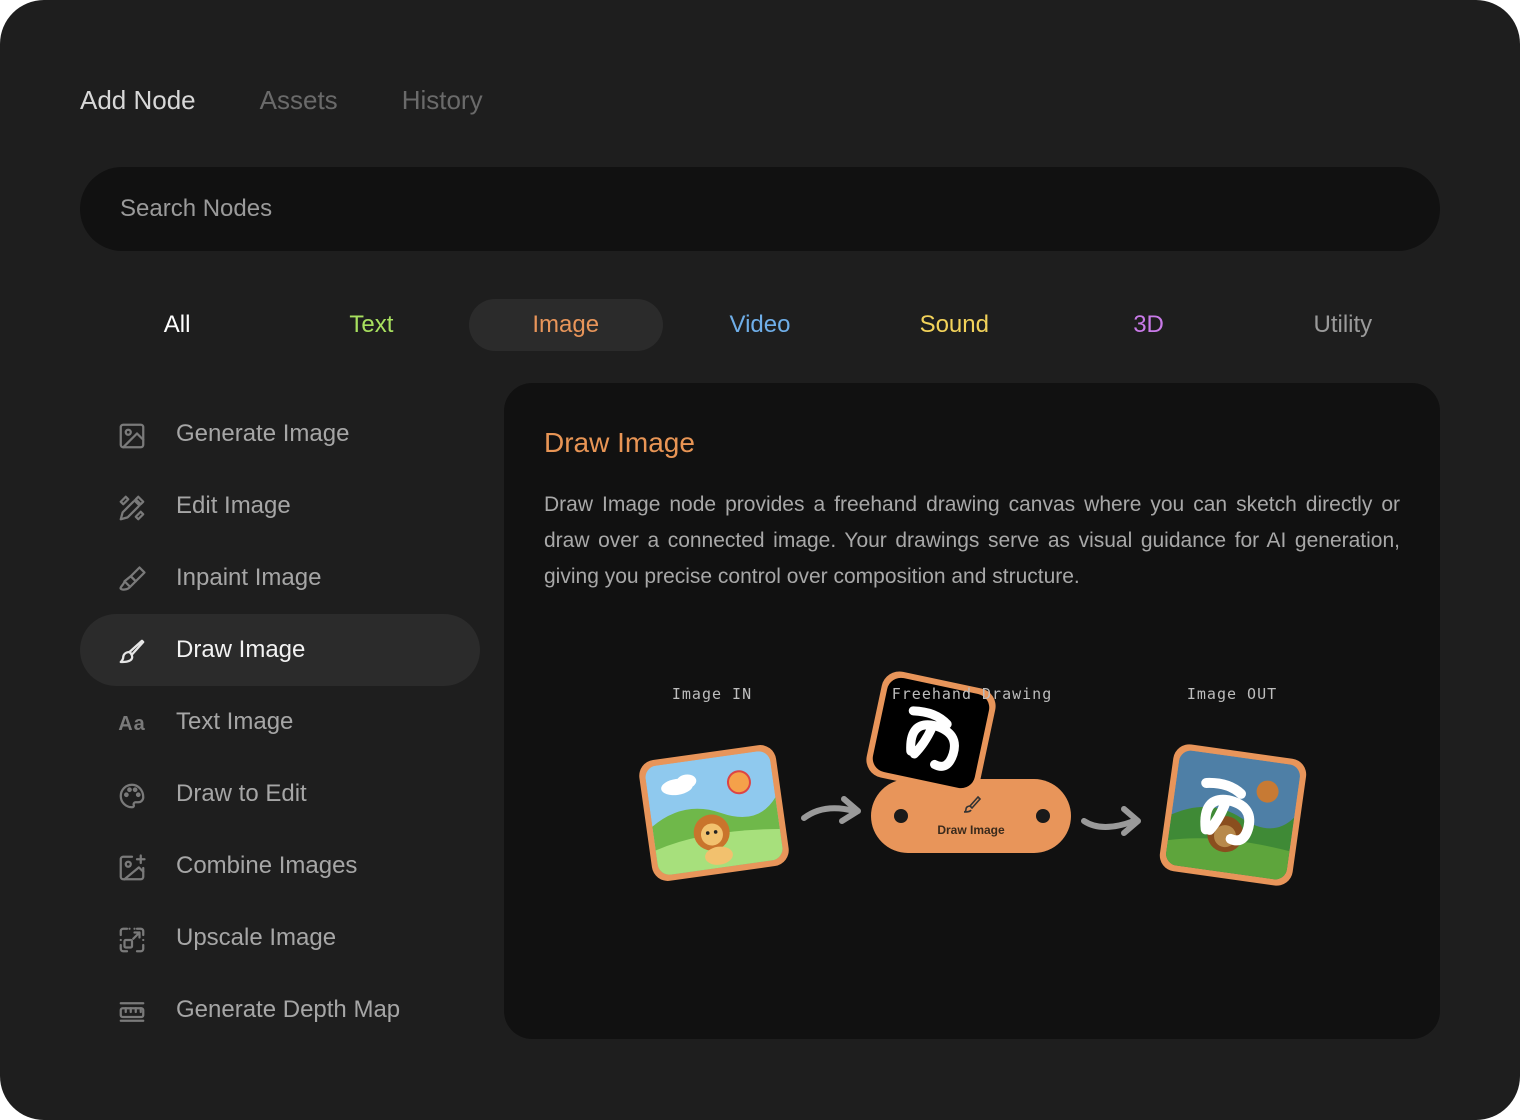  Describe the element at coordinates (132, 1012) in the screenshot. I see `depth-map-icon` at that location.